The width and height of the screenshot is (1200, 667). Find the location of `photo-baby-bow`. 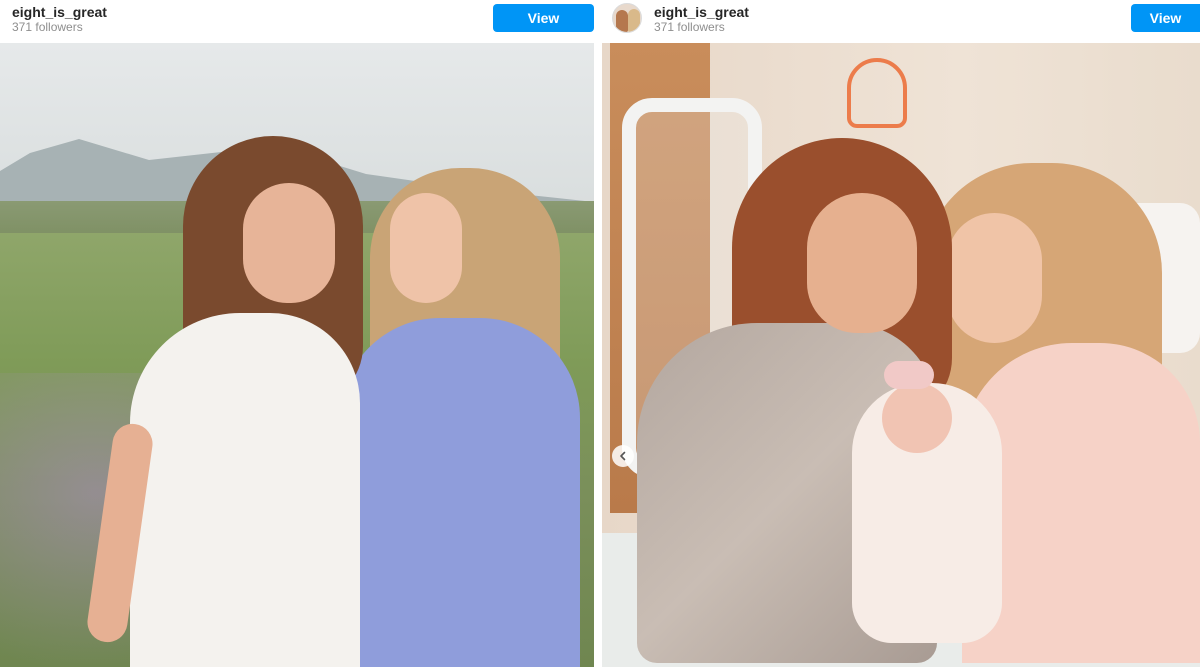

photo-baby-bow is located at coordinates (909, 375).